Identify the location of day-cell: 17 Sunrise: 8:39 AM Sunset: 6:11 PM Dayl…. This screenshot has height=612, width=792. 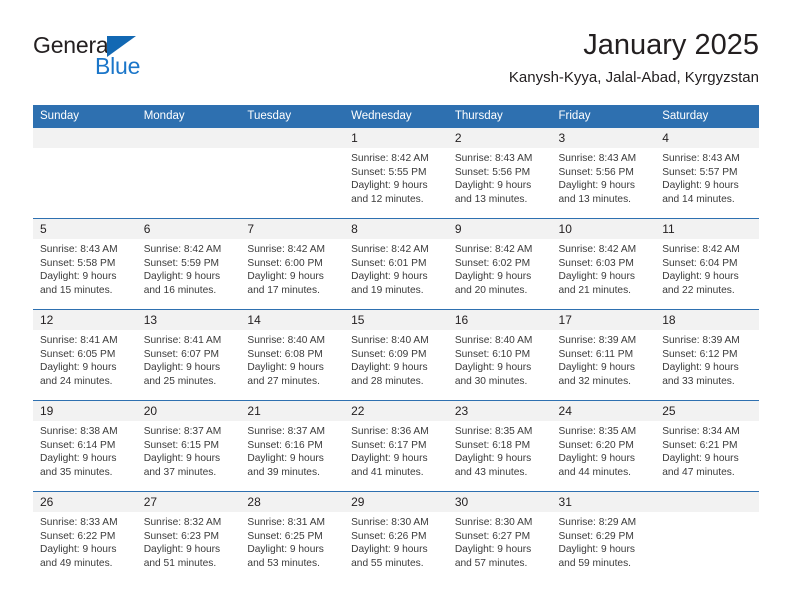
(603, 355).